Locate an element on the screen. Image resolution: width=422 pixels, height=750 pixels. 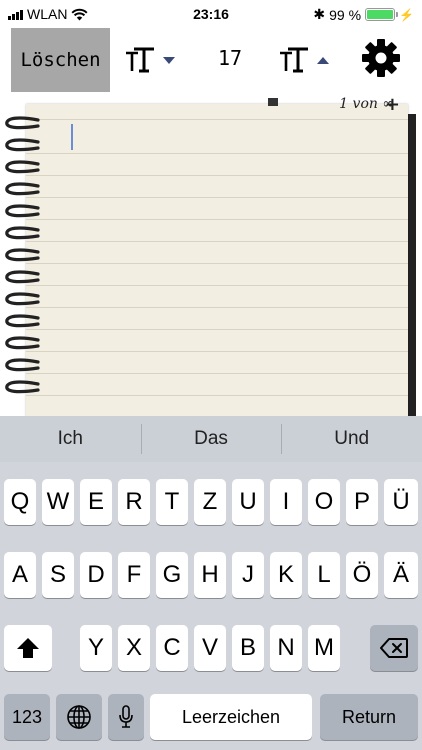
key-j: J is located at coordinates (248, 575).